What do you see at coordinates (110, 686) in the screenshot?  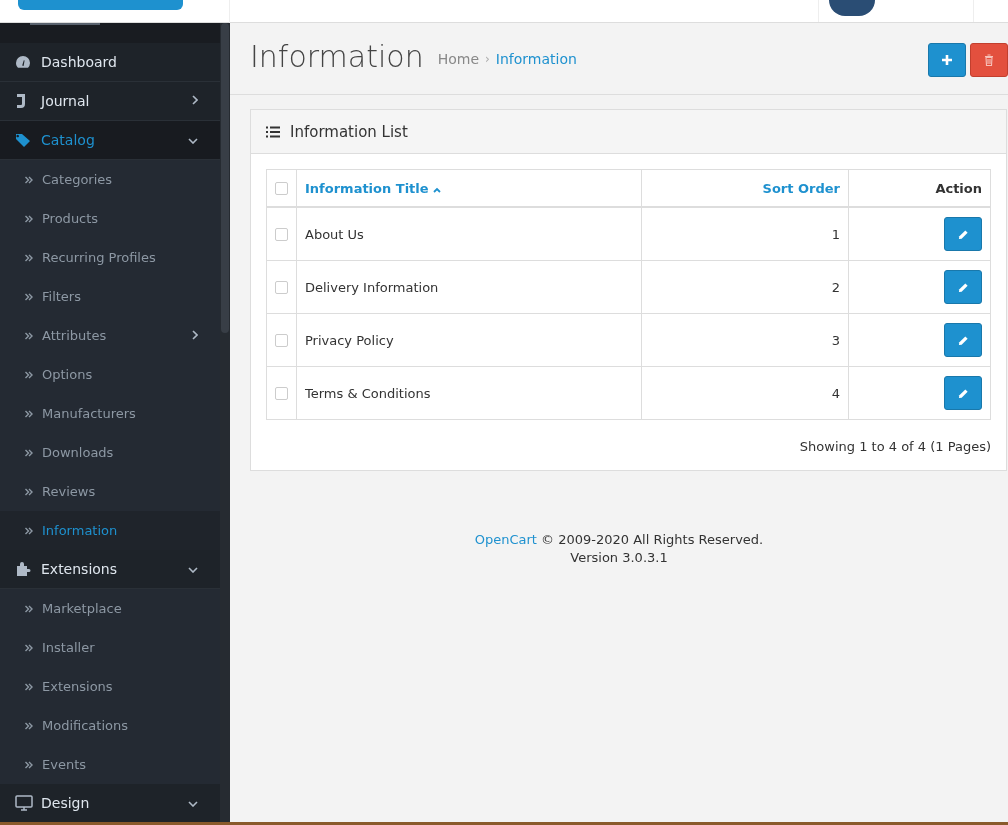 I see `sidebar-subitem: Extensions` at bounding box center [110, 686].